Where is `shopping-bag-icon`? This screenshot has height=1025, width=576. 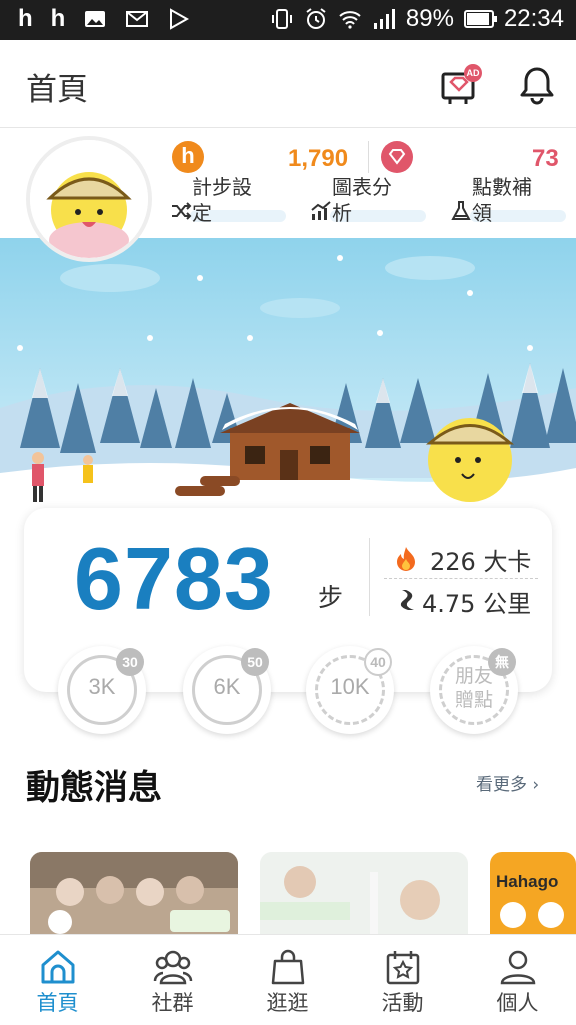 shopping-bag-icon is located at coordinates (288, 967).